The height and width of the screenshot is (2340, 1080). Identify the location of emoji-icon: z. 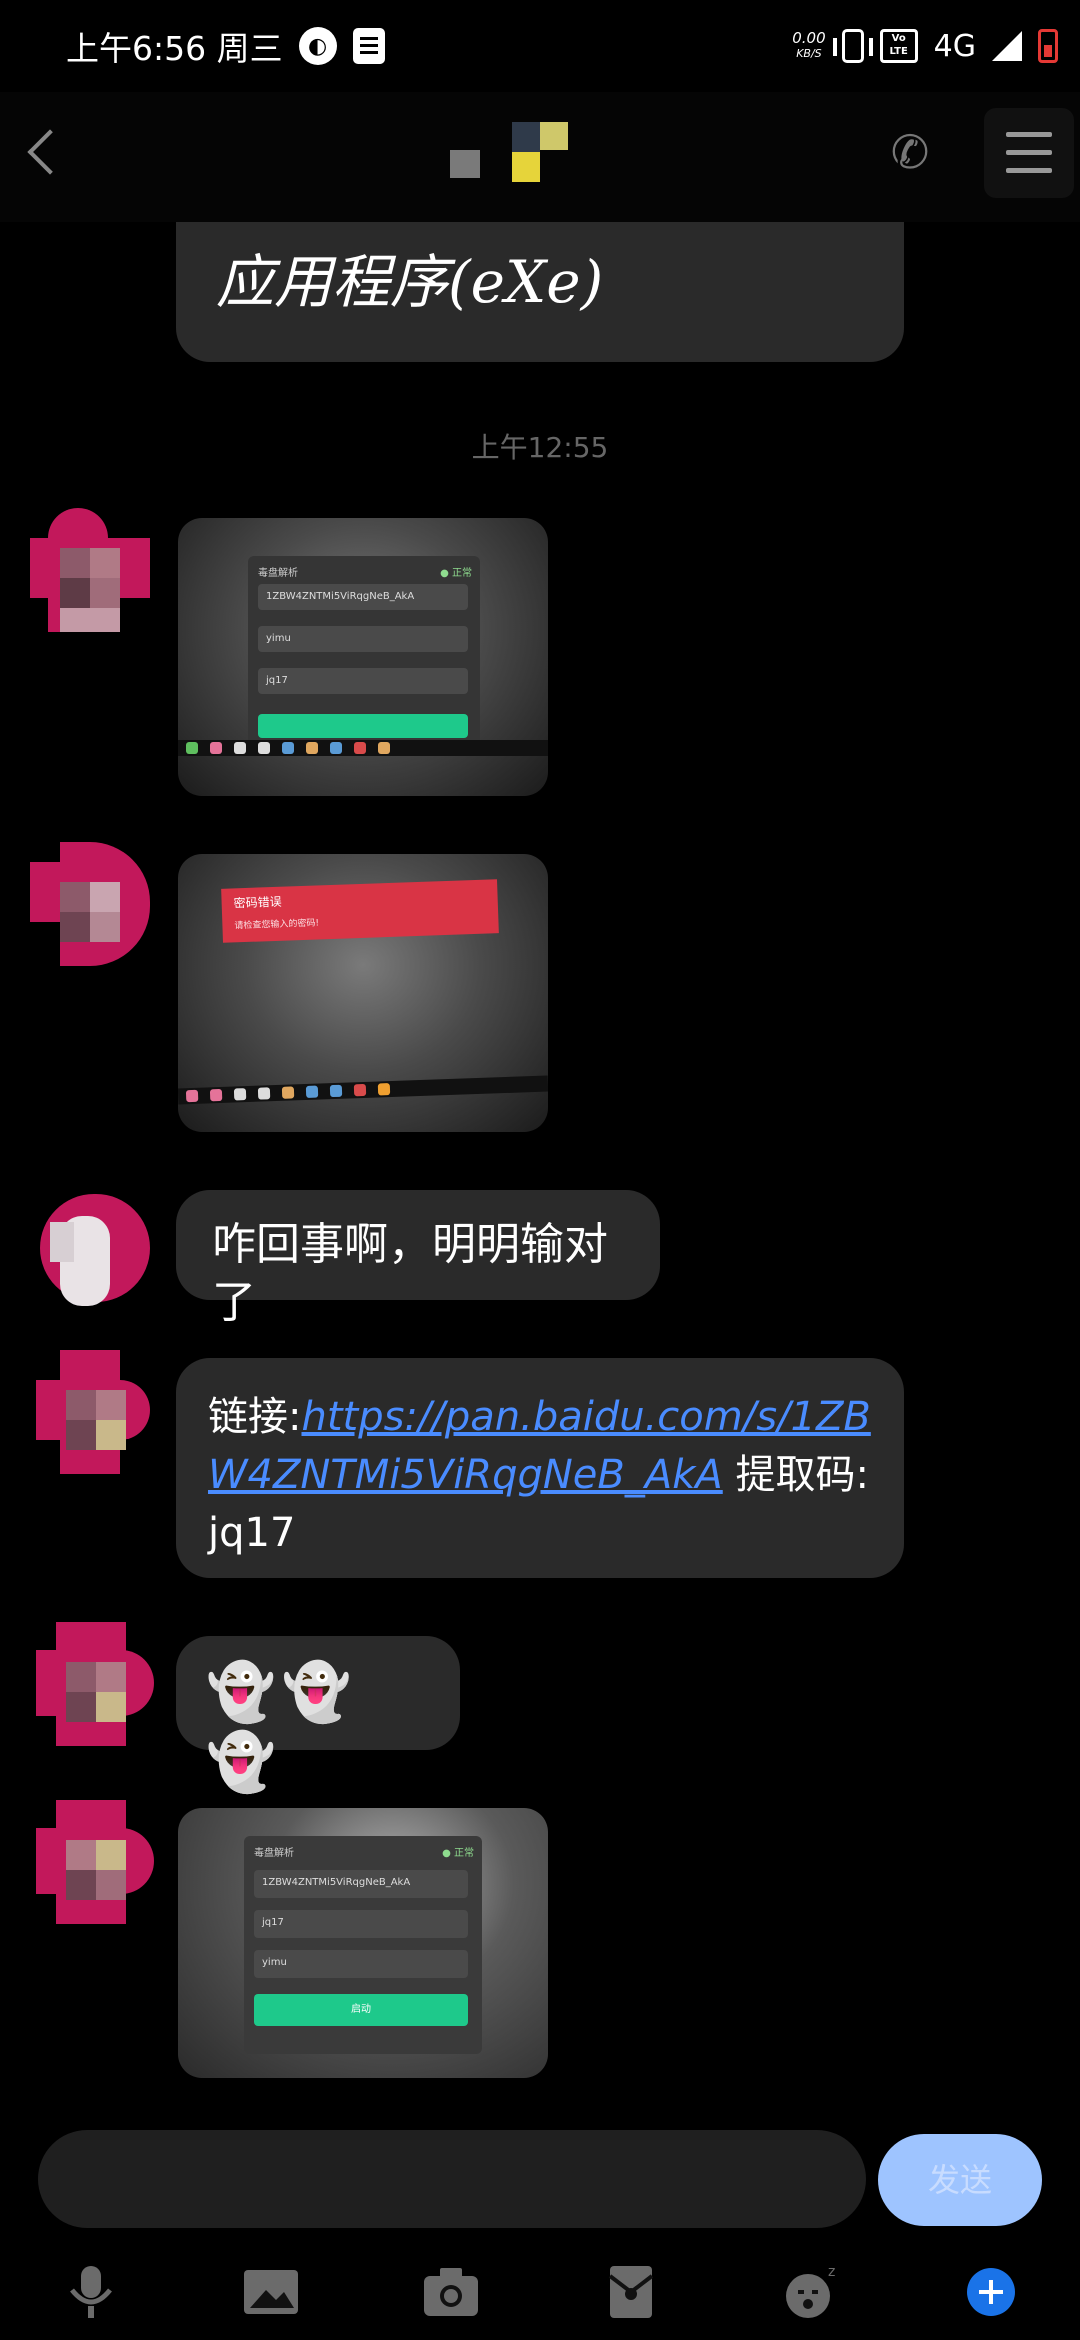
(811, 2292).